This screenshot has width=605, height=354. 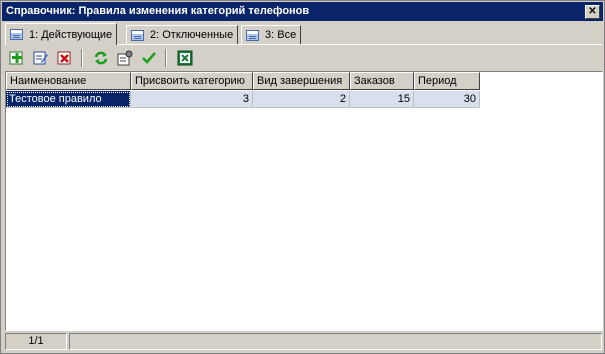 I want to click on status-bar: 1/1, so click(x=303, y=341).